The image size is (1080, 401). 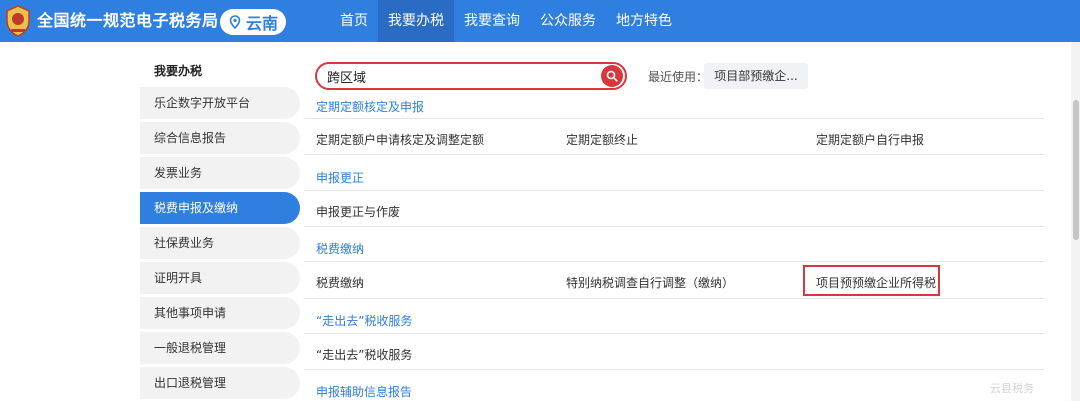 What do you see at coordinates (370, 107) in the screenshot?
I see `section-title-fixed-quota: 定期定额核定及申报` at bounding box center [370, 107].